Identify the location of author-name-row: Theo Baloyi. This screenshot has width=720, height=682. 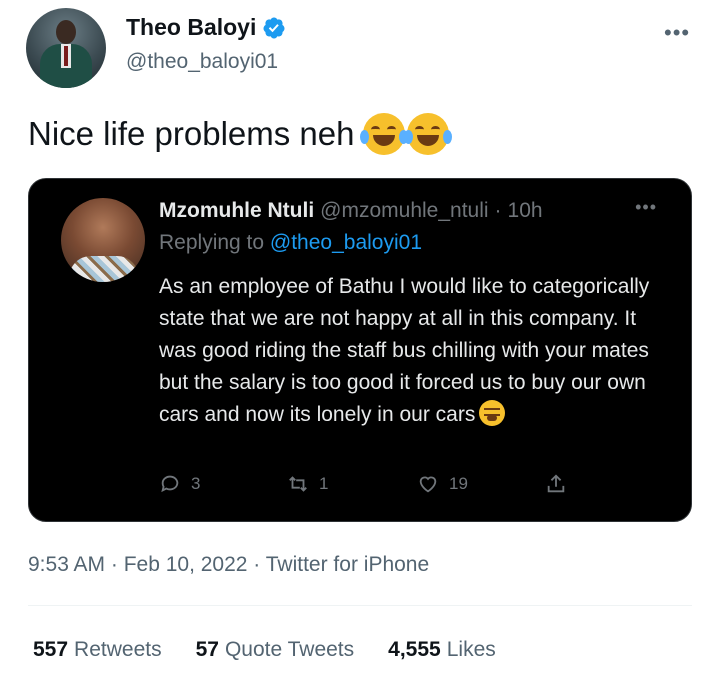
(206, 27).